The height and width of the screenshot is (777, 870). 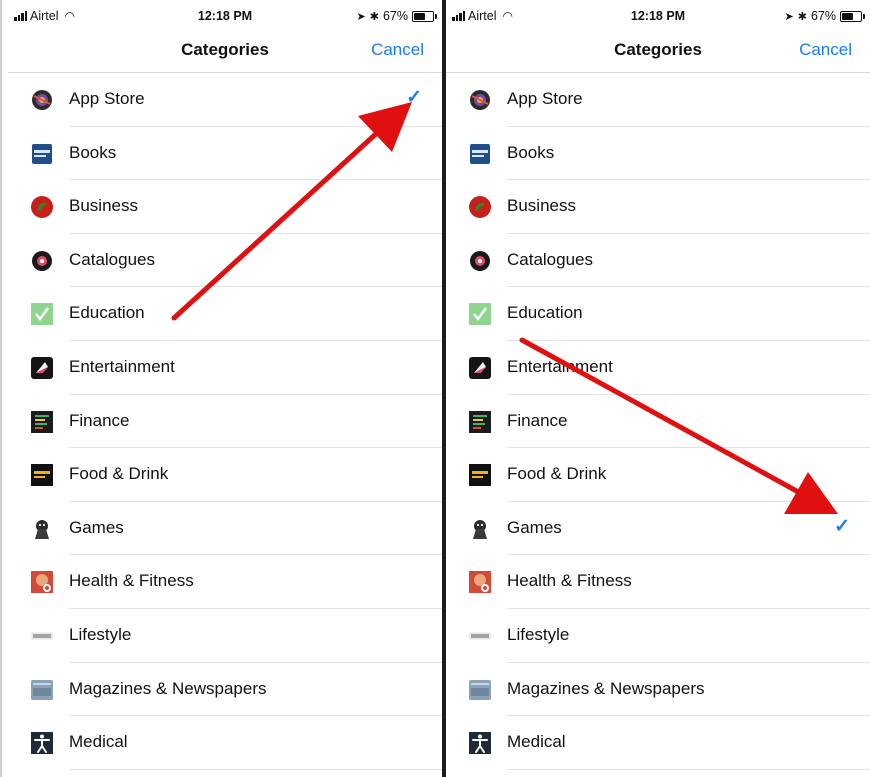 I want to click on category-row: App Store ✓, so click(x=225, y=100).